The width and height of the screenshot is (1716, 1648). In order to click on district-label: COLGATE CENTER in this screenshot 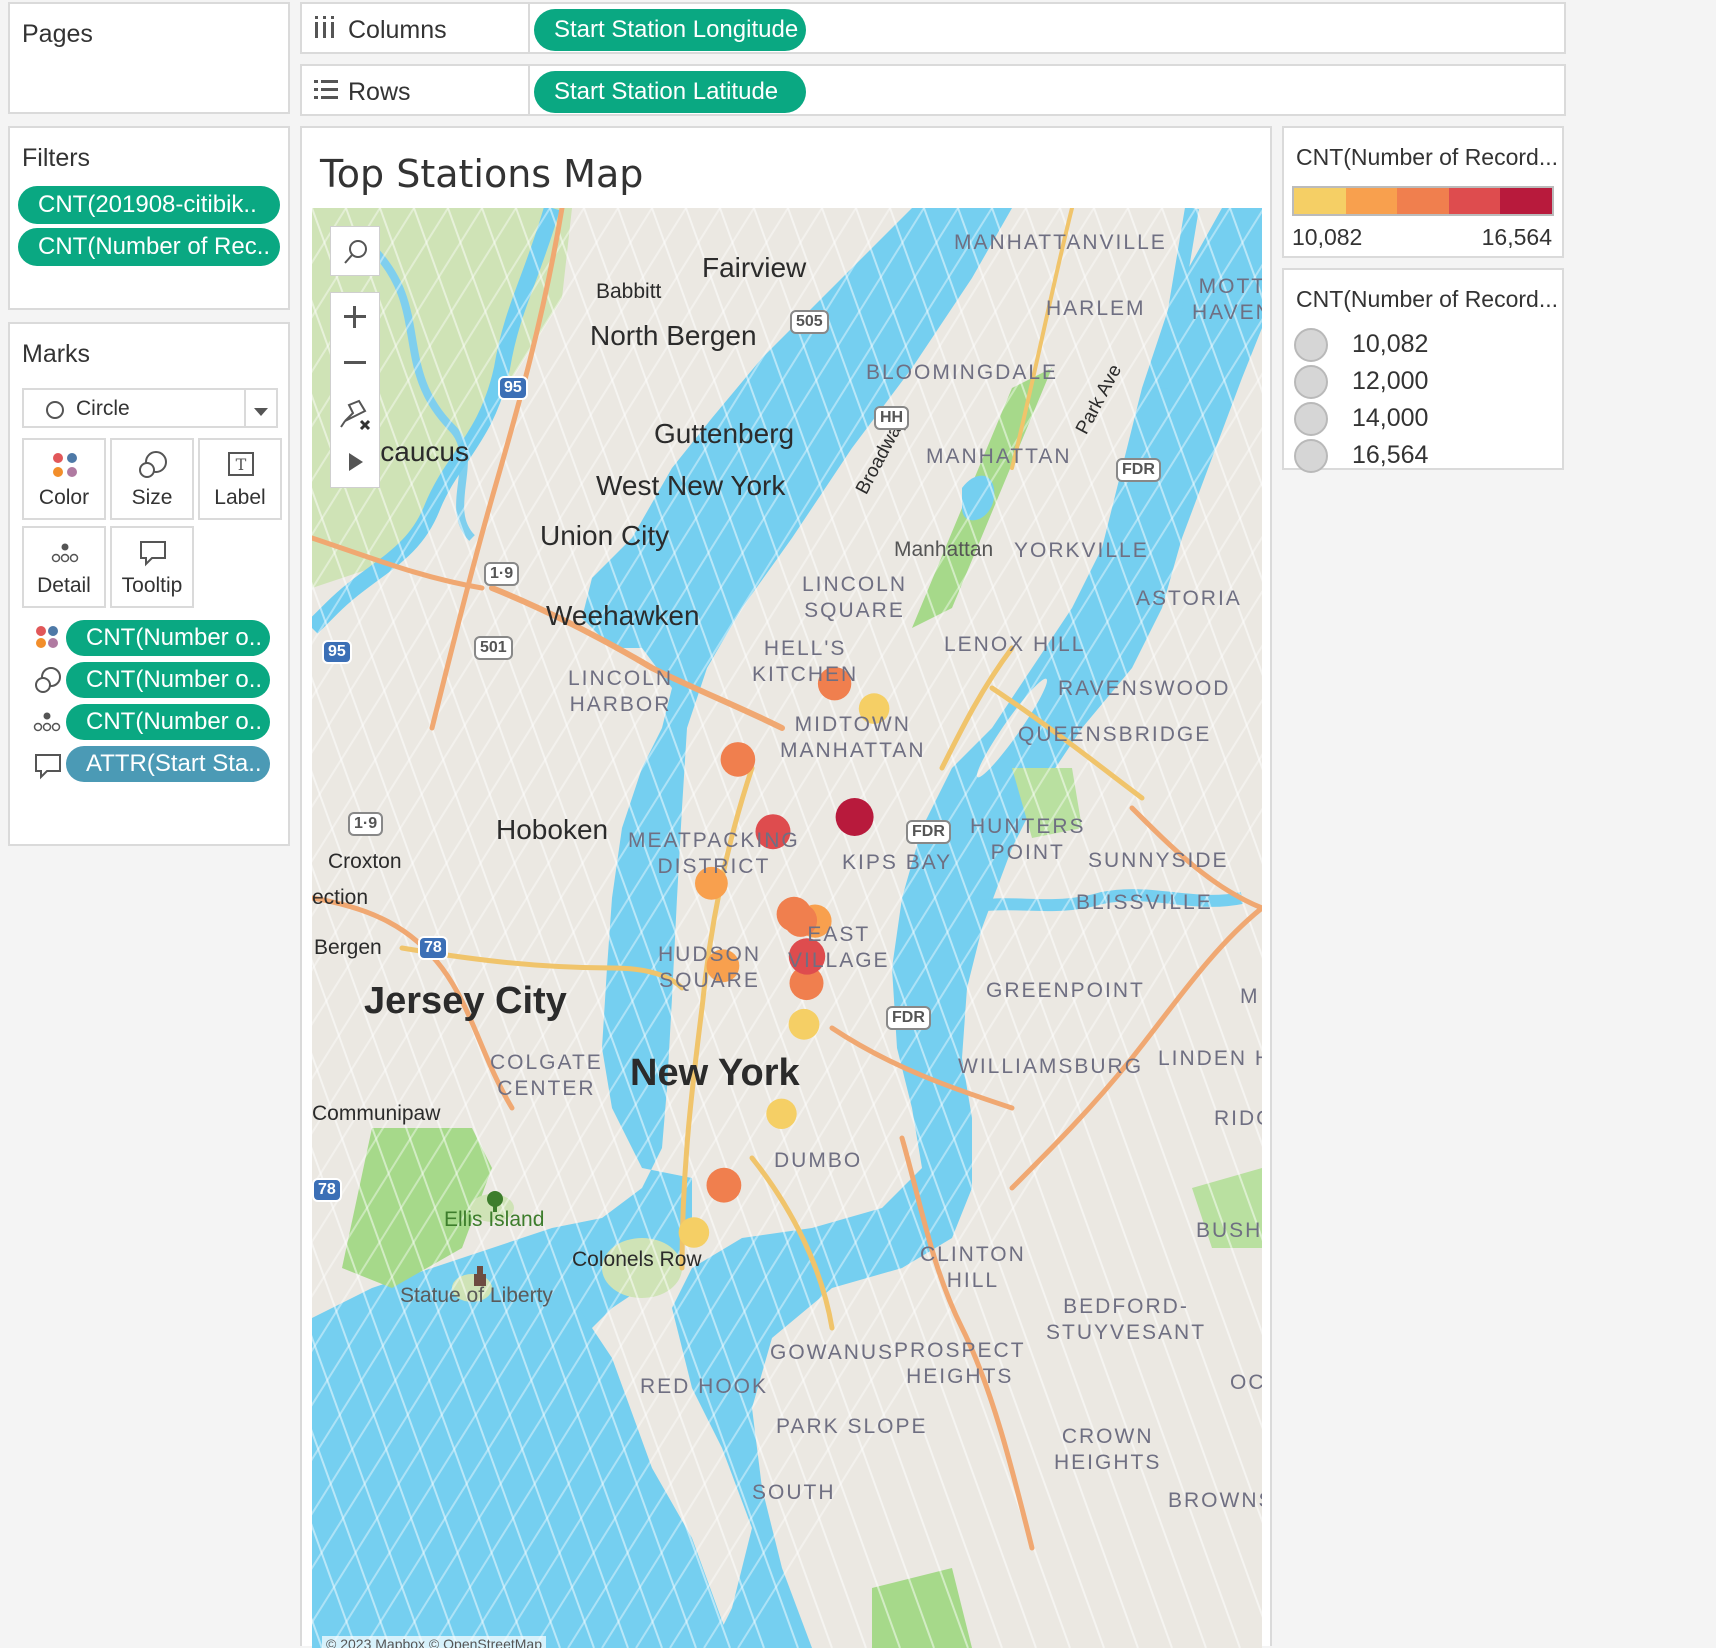, I will do `click(546, 1075)`.